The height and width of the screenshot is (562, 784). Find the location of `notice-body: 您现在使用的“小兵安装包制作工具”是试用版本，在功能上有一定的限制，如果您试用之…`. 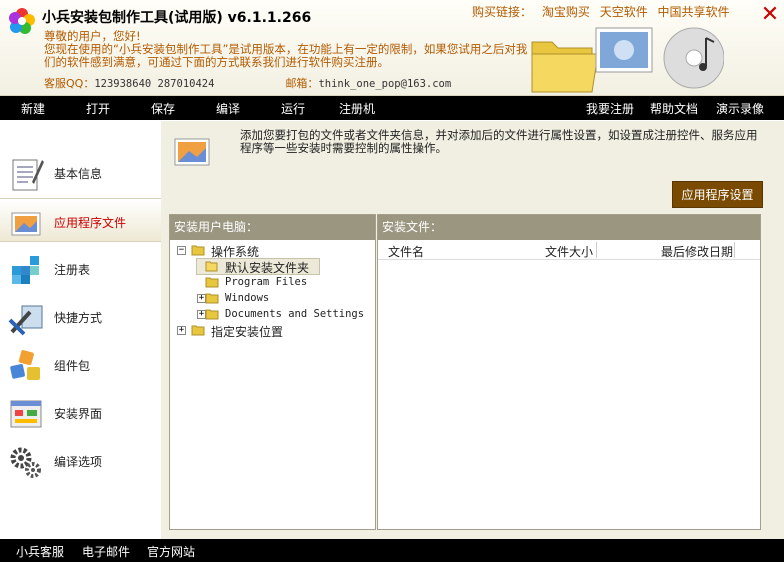

notice-body: 您现在使用的“小兵安装包制作工具”是试用版本，在功能上有一定的限制，如果您试用之… is located at coordinates (286, 55).